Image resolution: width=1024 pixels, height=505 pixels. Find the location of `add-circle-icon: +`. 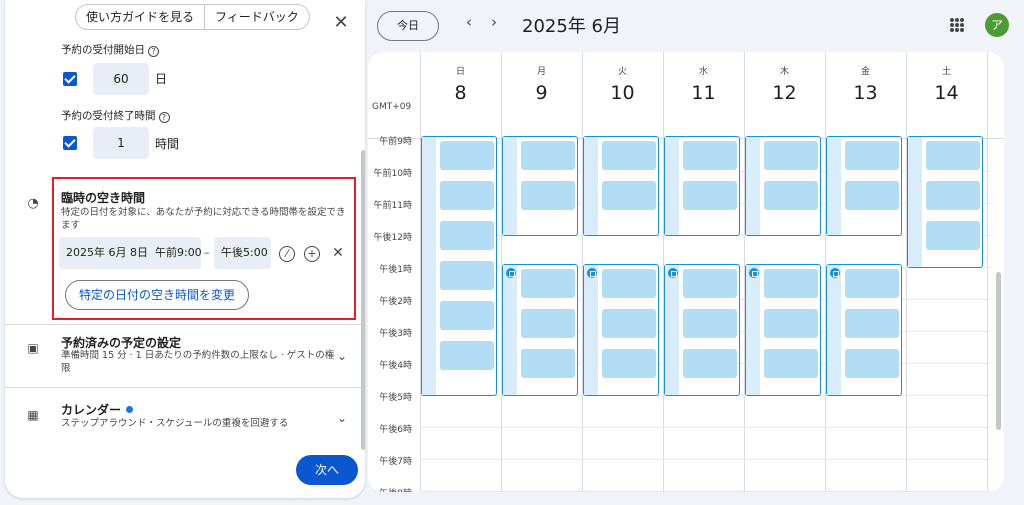

add-circle-icon: + is located at coordinates (312, 254).